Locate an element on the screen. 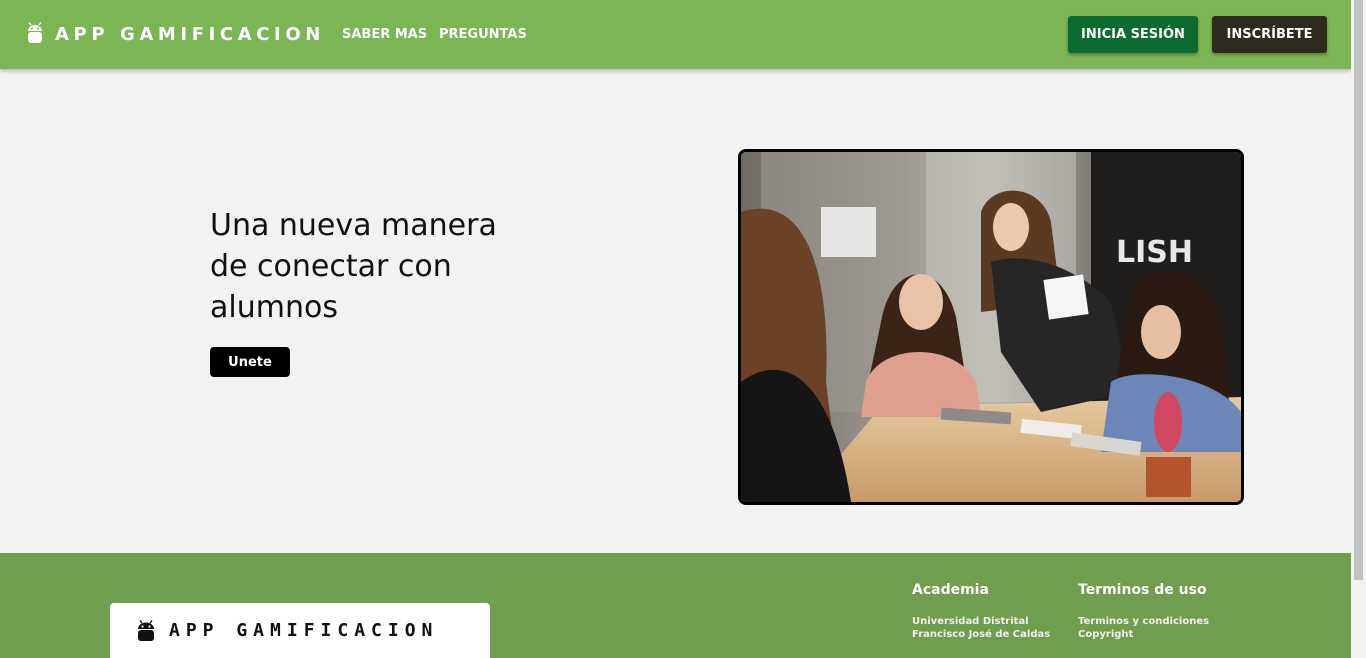 The height and width of the screenshot is (658, 1366). page-scrollbar is located at coordinates (1358, 329).